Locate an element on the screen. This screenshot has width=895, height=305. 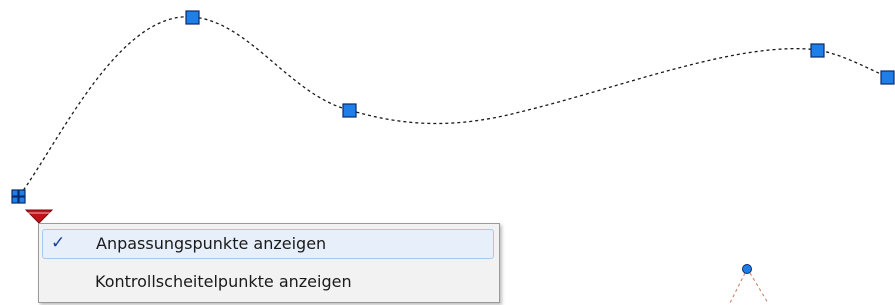
vertex-point is located at coordinates (747, 269).